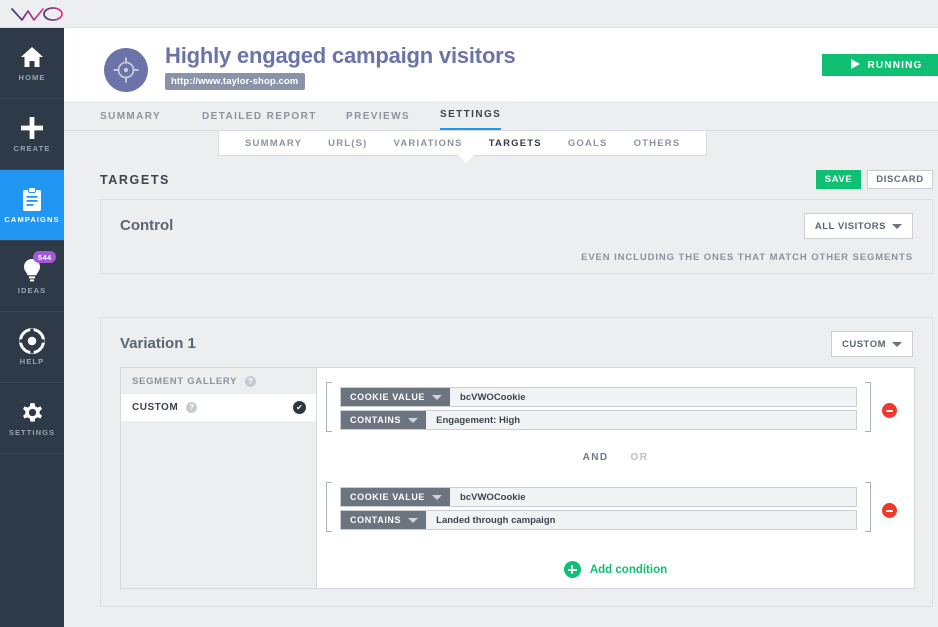 The width and height of the screenshot is (938, 627). What do you see at coordinates (32, 77) in the screenshot?
I see `sidebar-item-label: HOME` at bounding box center [32, 77].